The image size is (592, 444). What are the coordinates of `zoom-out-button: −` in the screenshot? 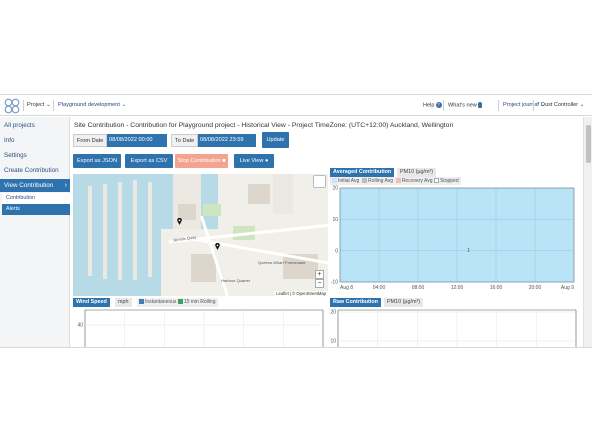 It's located at (319, 283).